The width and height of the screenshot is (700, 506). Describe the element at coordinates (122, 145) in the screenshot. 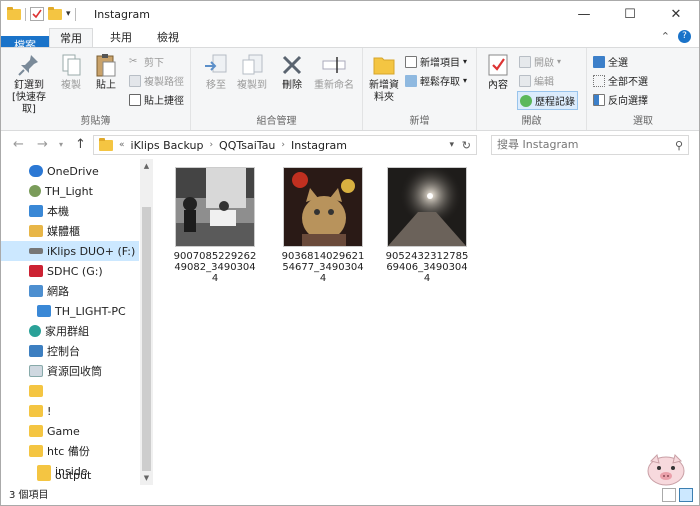

I see `breadcrumb-prefix: «` at that location.